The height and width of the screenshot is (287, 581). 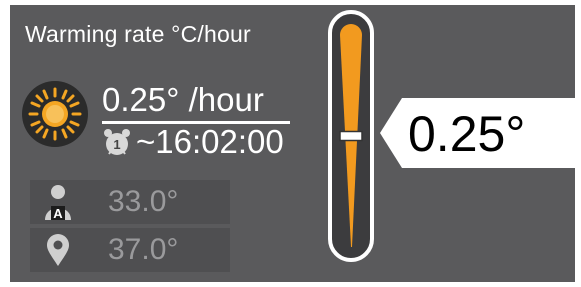 What do you see at coordinates (138, 34) in the screenshot?
I see `panel-title: Warming rate °C/hour` at bounding box center [138, 34].